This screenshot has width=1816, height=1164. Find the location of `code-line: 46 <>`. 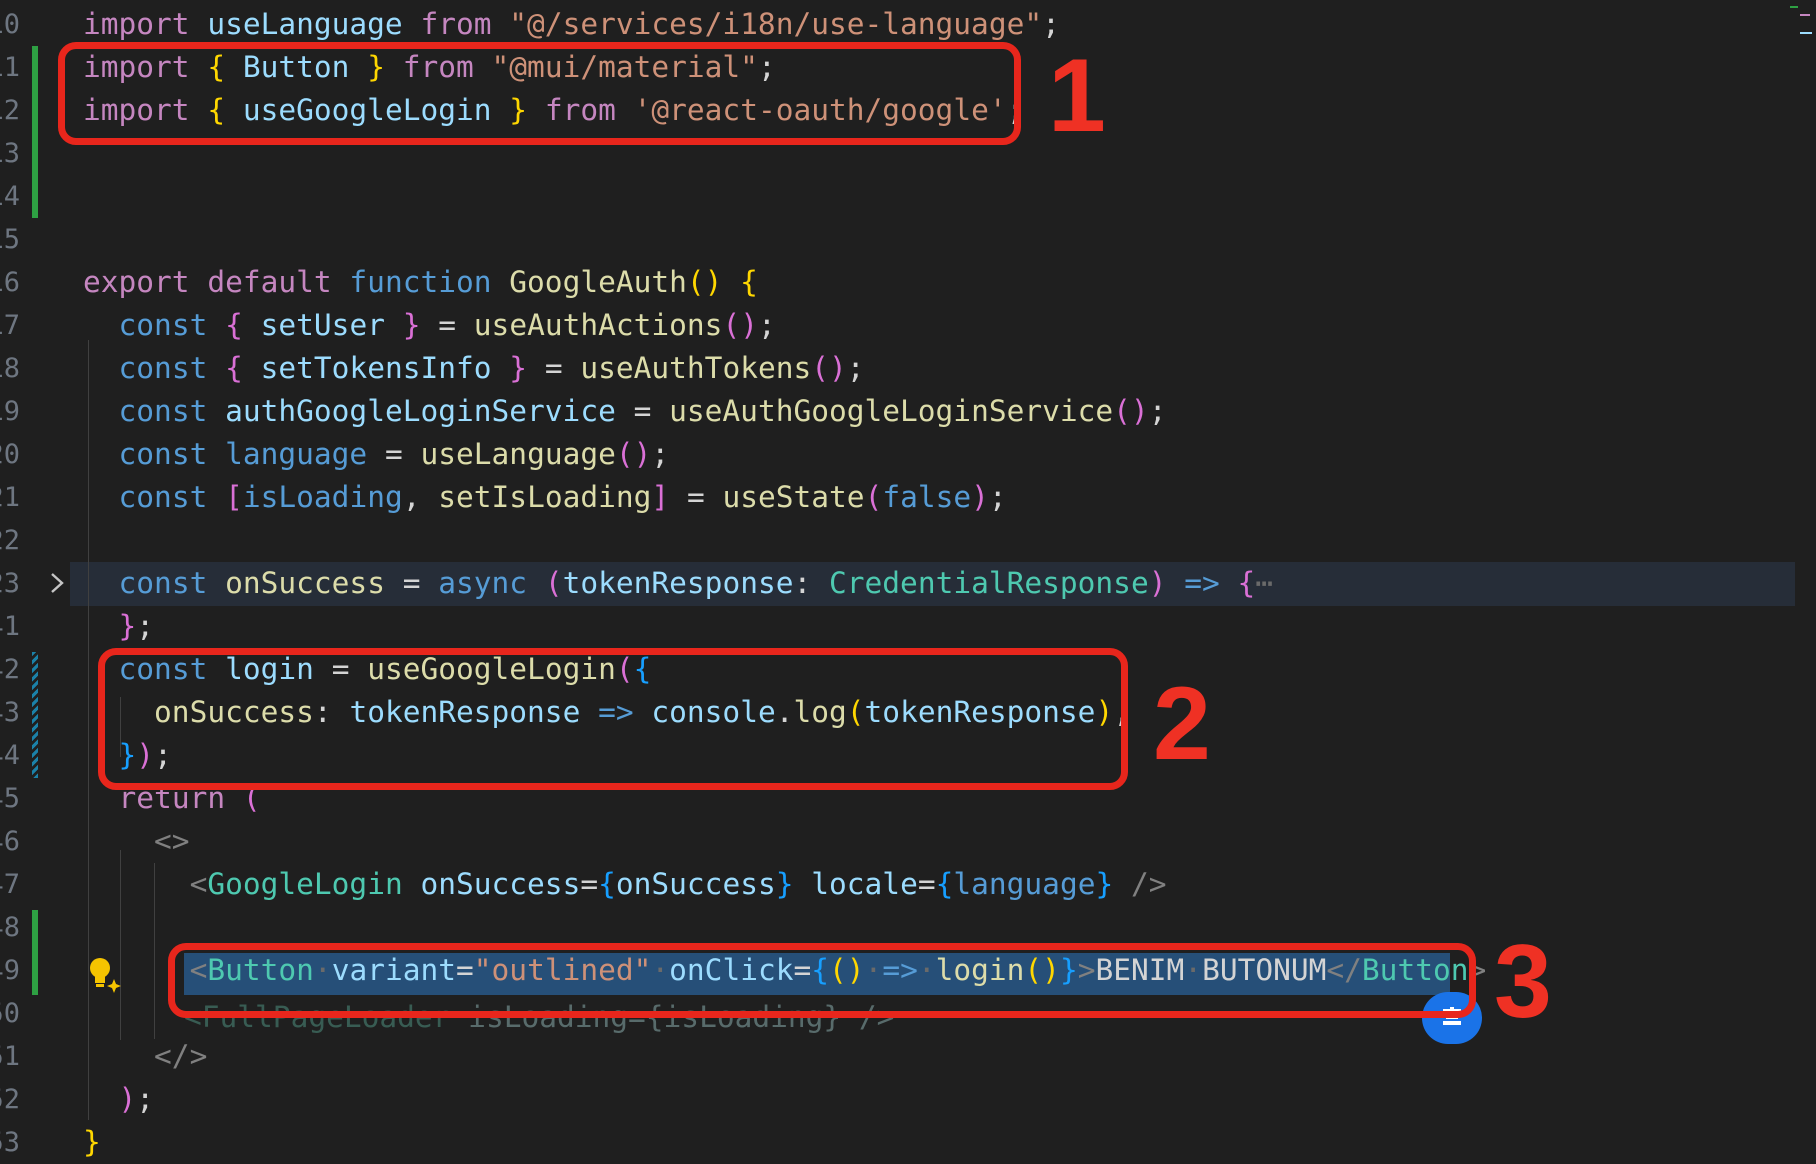

code-line: 46 <> is located at coordinates (895, 841).